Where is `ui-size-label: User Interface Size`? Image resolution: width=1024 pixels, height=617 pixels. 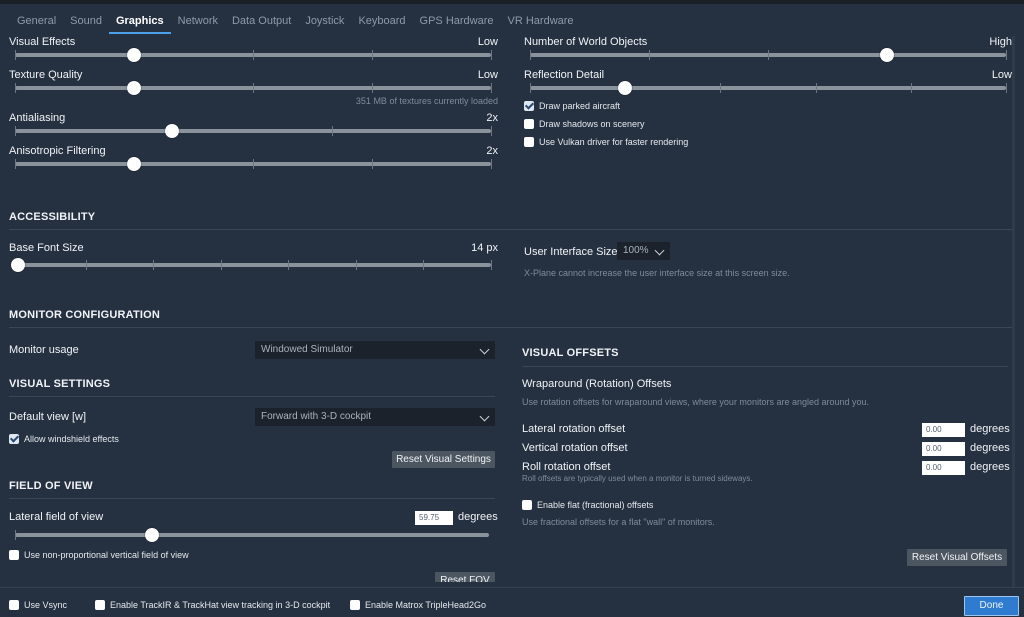
ui-size-label: User Interface Size is located at coordinates (571, 252).